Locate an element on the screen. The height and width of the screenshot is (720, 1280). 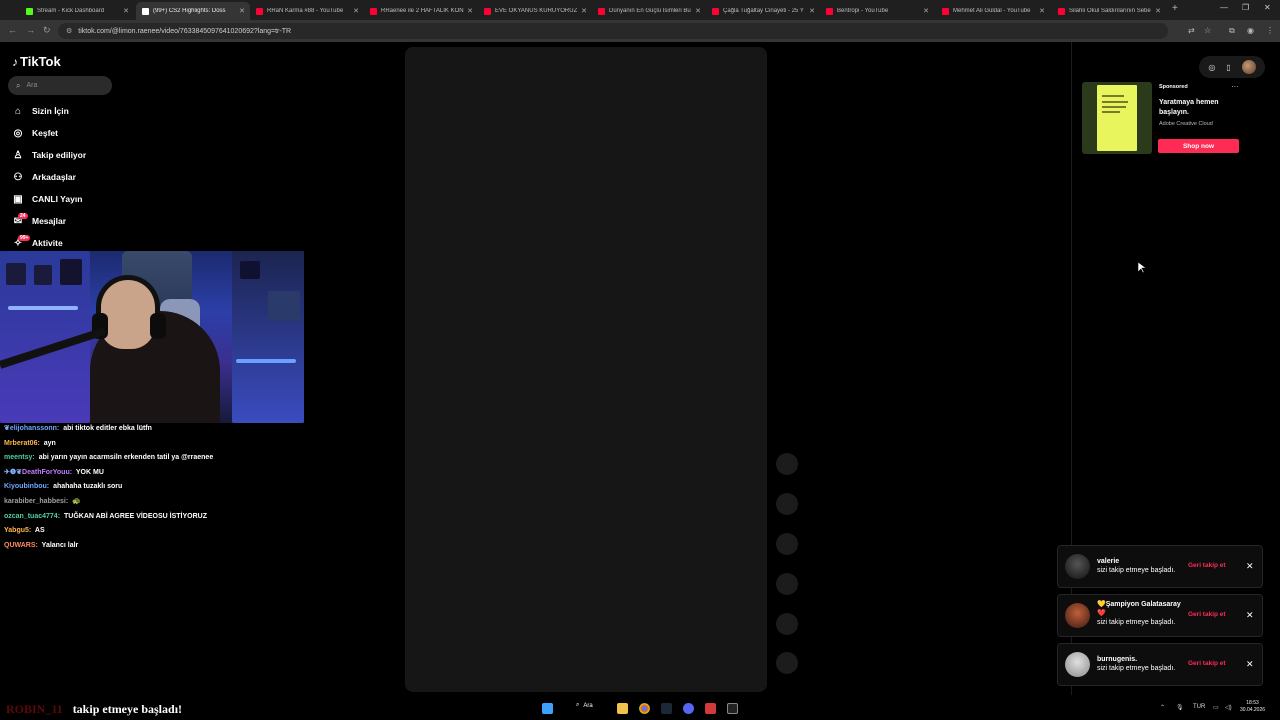
browser-tab: RRaN Karma #88 - YouTube ✕ is located at coordinates (307, 11).